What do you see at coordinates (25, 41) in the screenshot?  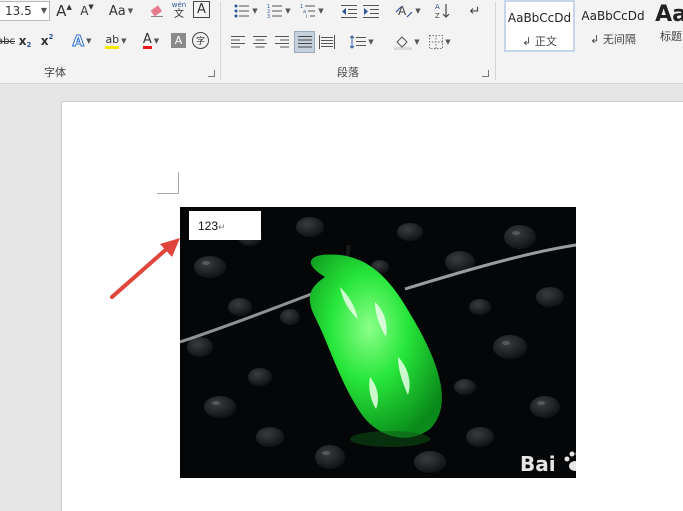 I see `subscript-button: x2` at bounding box center [25, 41].